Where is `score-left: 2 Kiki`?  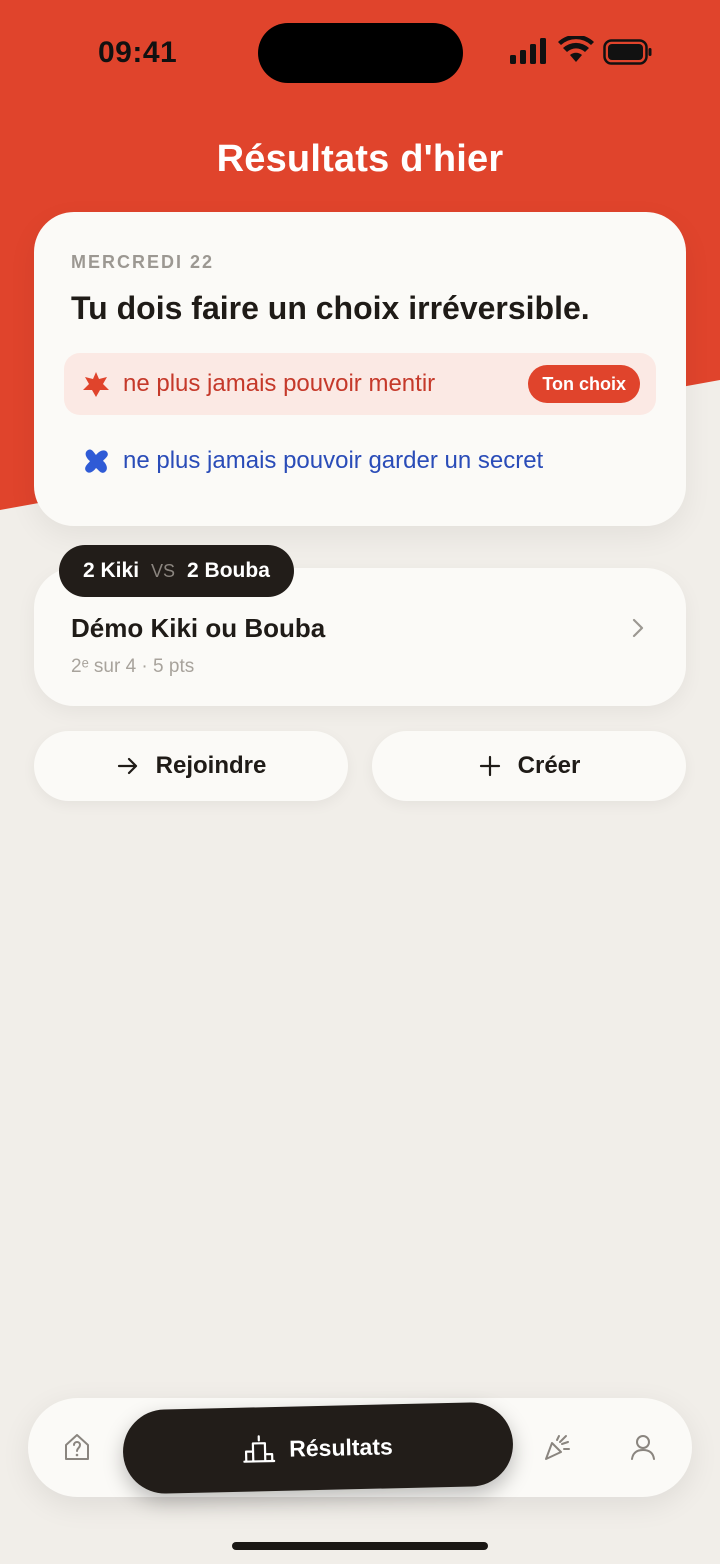 score-left: 2 Kiki is located at coordinates (111, 570).